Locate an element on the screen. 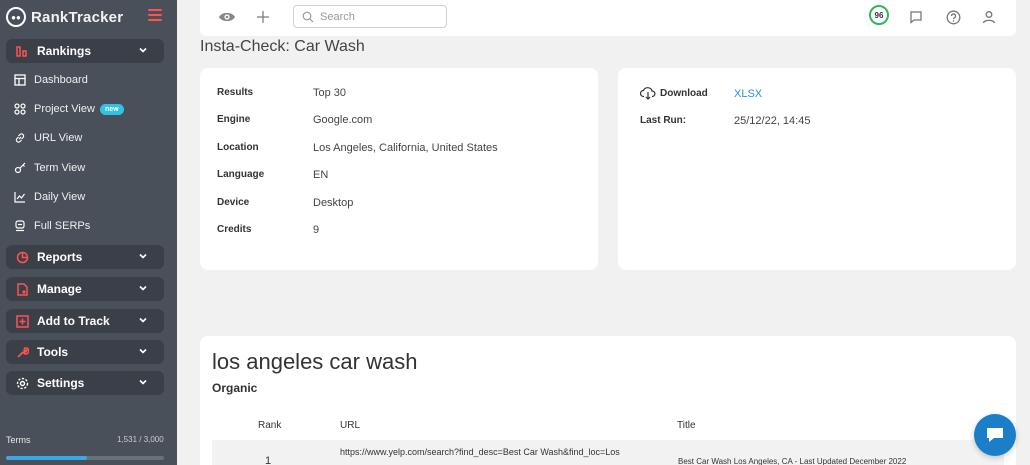 The height and width of the screenshot is (465, 1030). engine-value: Google.com is located at coordinates (343, 120).